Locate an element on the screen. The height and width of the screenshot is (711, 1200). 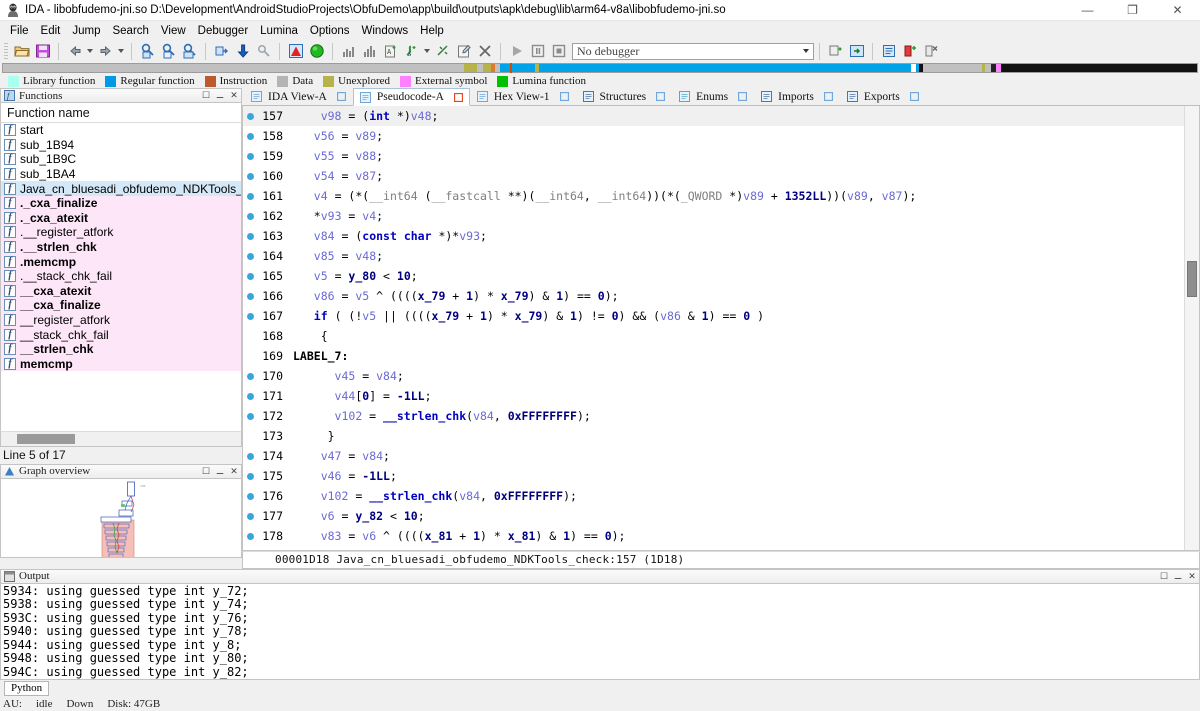
edit-function-icon is located at coordinates (463, 51).